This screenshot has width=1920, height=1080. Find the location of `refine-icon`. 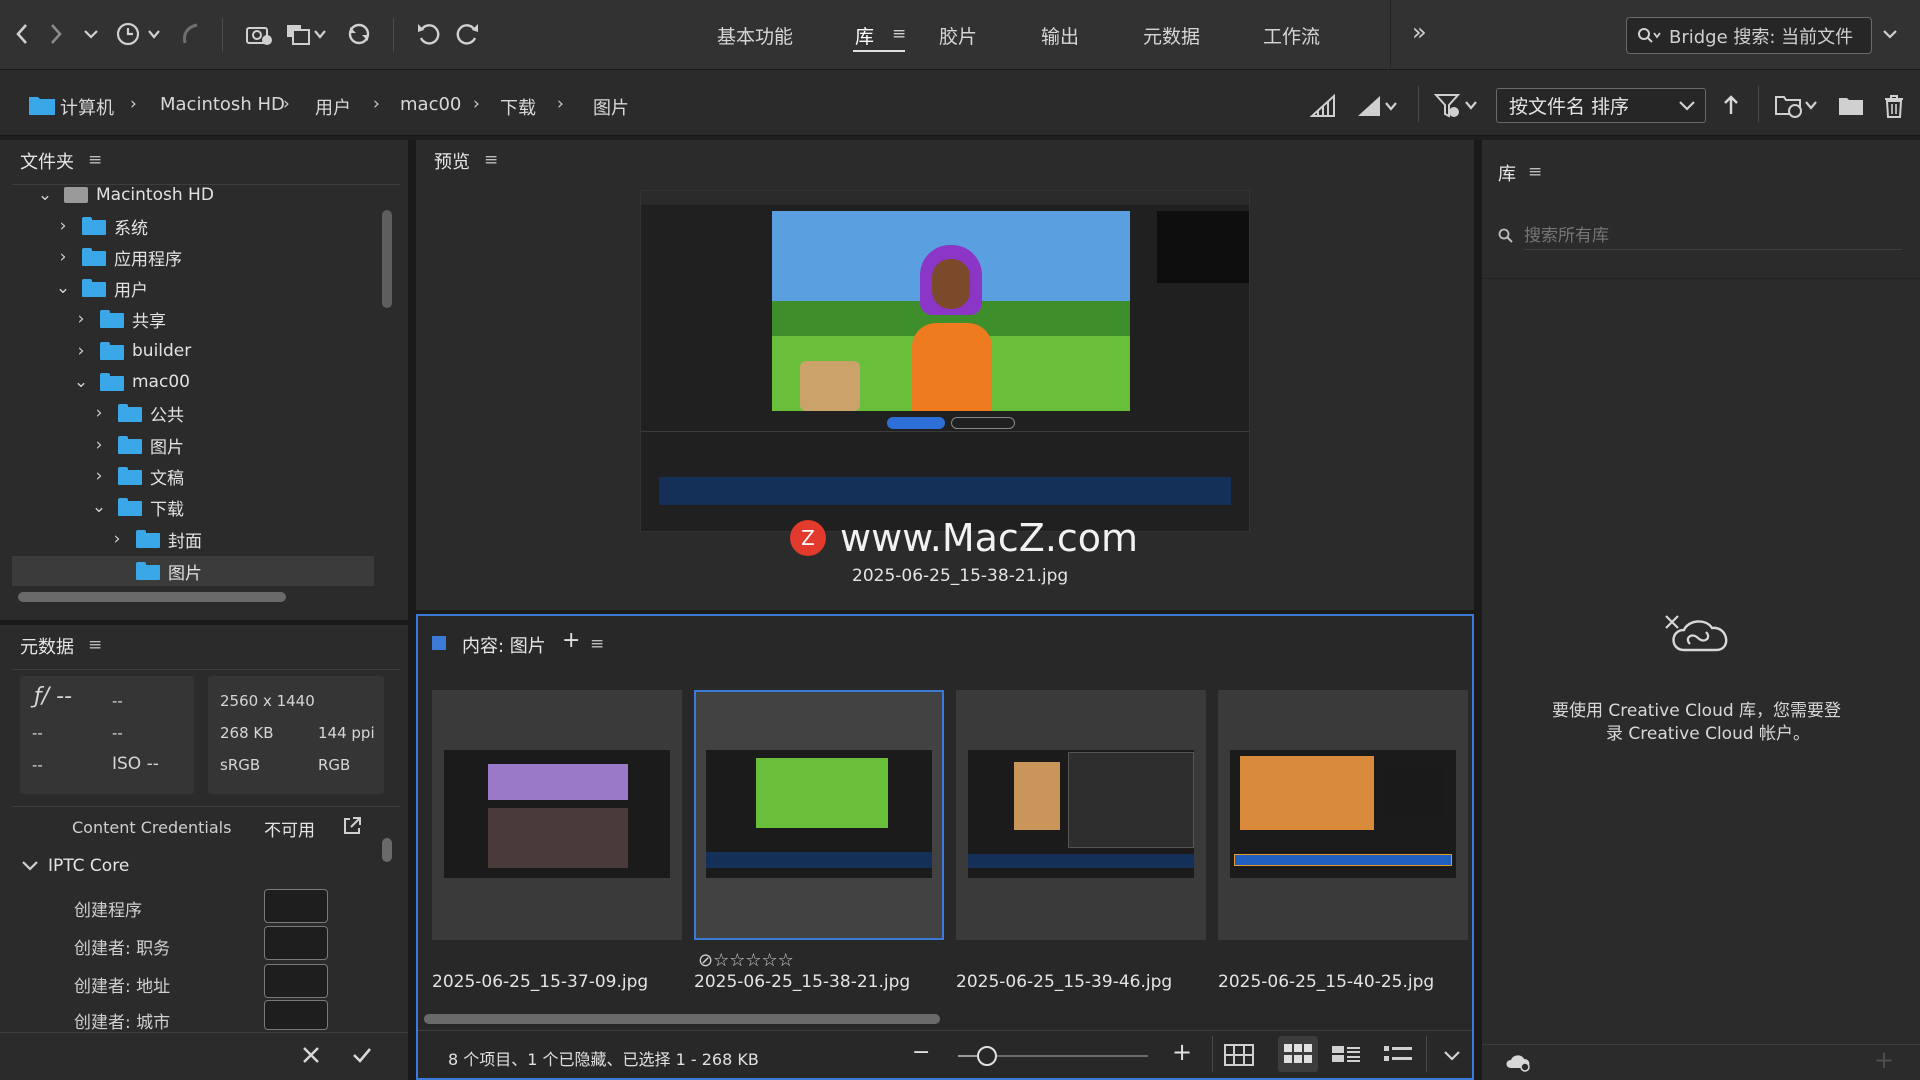

refine-icon is located at coordinates (307, 34).